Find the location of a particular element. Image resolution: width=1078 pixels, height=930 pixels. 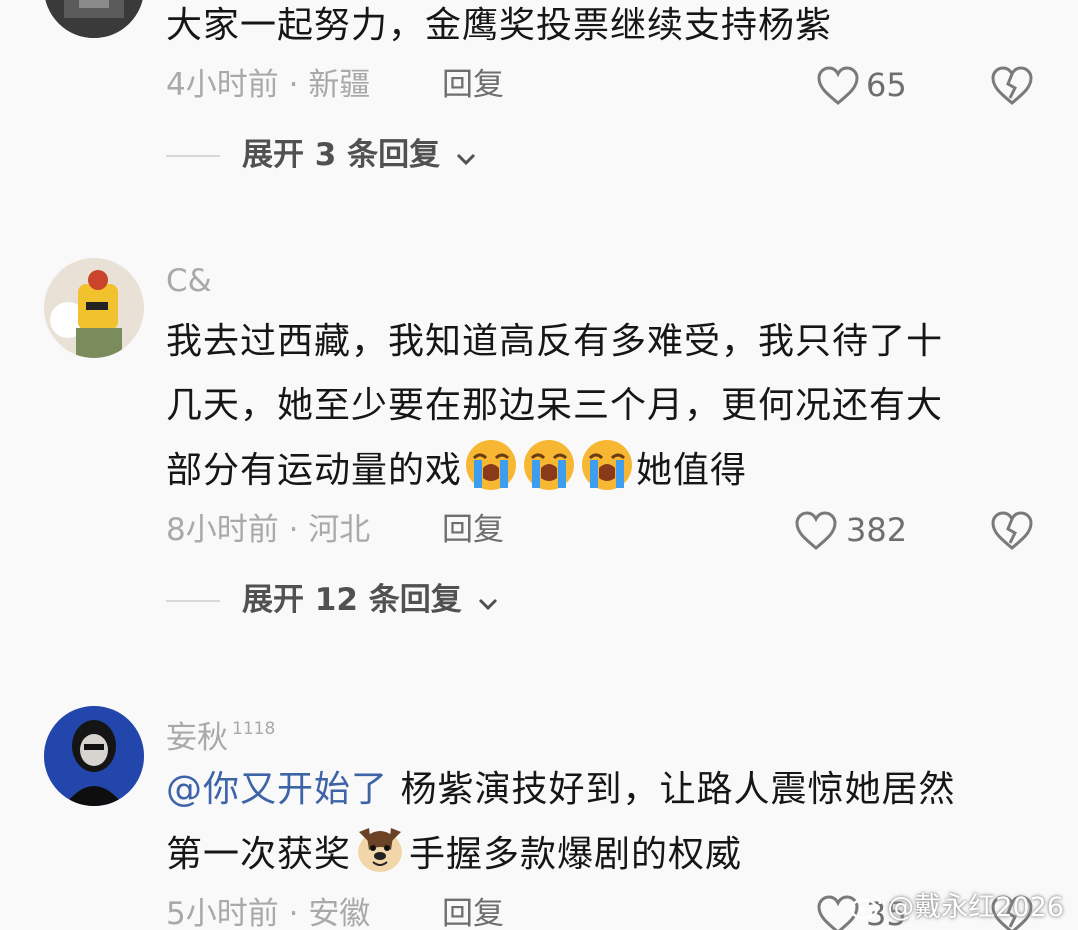

comment-text: 大家一起努力，金鹰奖投票继续支持杨紫 is located at coordinates (499, 25).